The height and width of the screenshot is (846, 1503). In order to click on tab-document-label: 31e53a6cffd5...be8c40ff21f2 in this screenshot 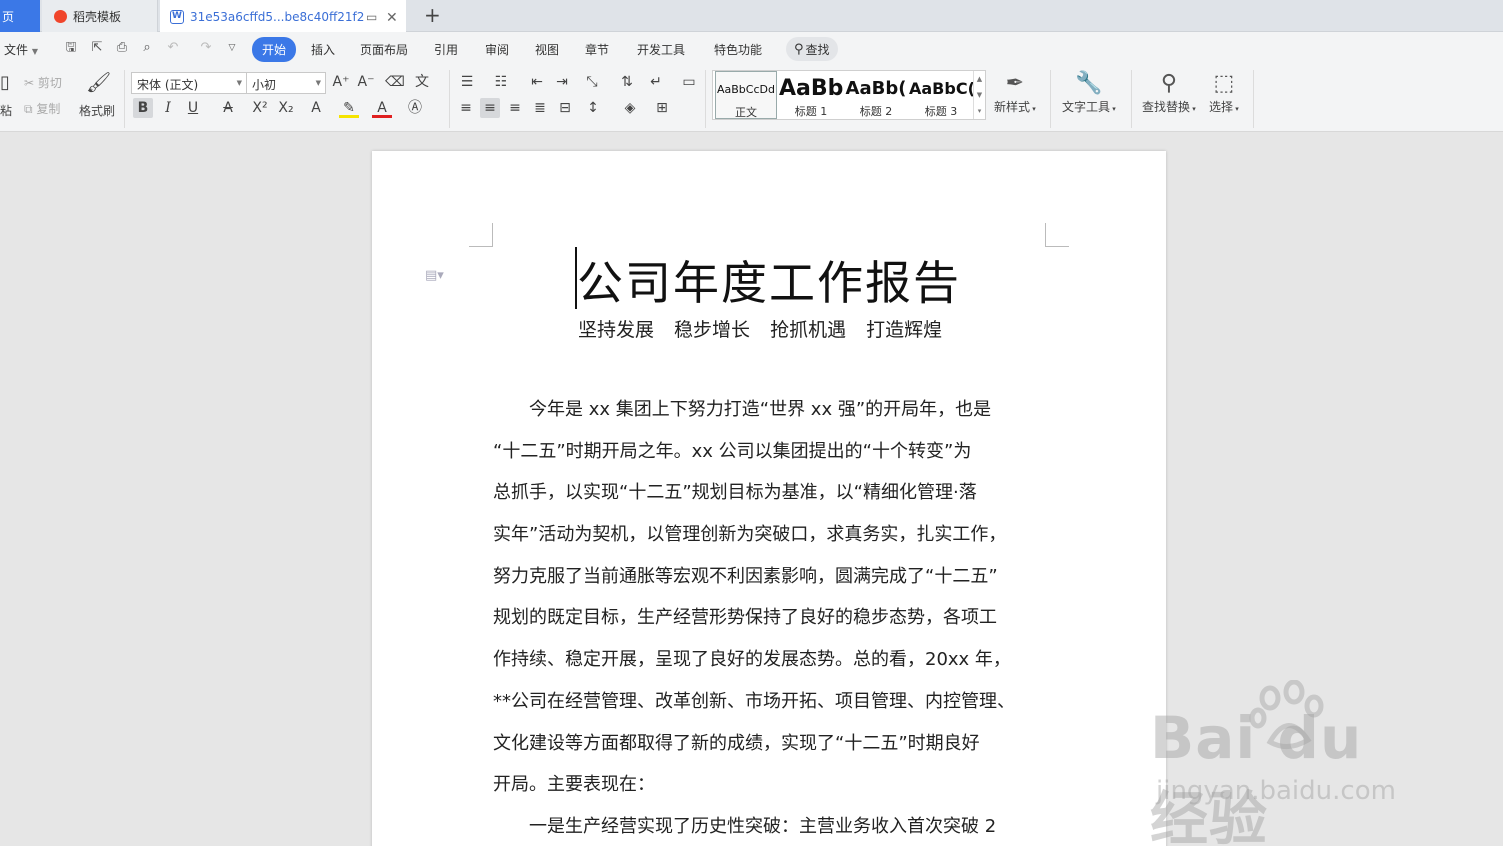, I will do `click(277, 17)`.